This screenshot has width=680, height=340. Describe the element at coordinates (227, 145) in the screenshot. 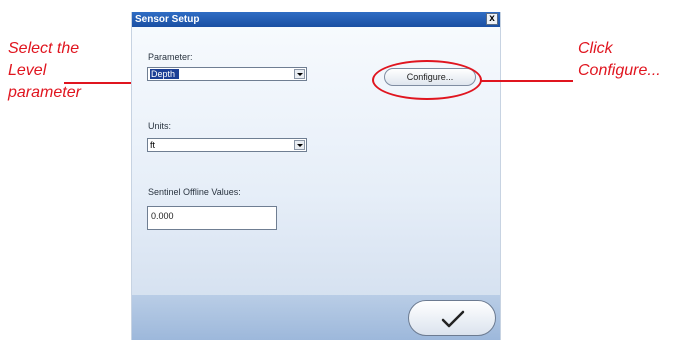

I see `units-select: ft` at that location.